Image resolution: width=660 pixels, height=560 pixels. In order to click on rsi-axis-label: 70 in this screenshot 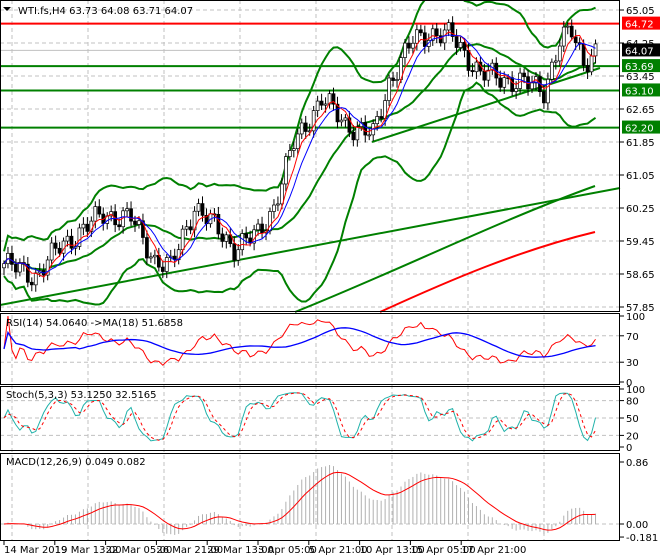, I will do `click(632, 337)`.